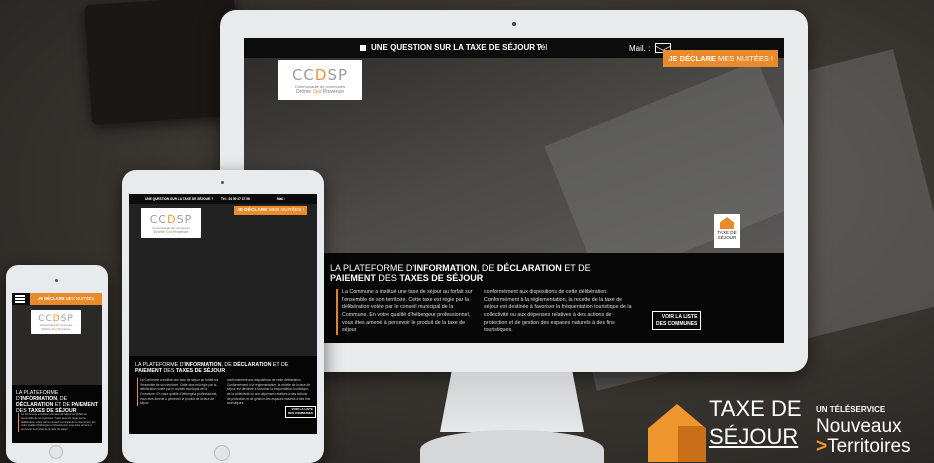 The image size is (934, 463). Describe the element at coordinates (863, 446) in the screenshot. I see `brand-territoires: >Territoires` at that location.